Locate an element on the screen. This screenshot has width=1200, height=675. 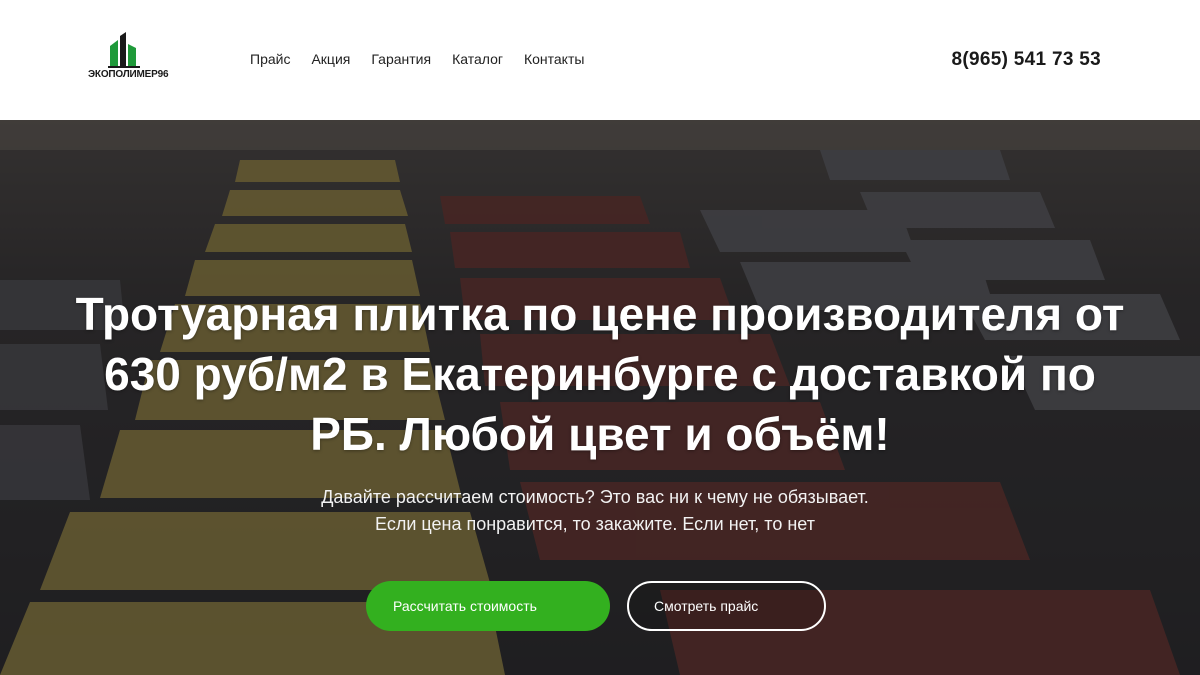
nav-link-catalog: Каталог is located at coordinates (477, 61).